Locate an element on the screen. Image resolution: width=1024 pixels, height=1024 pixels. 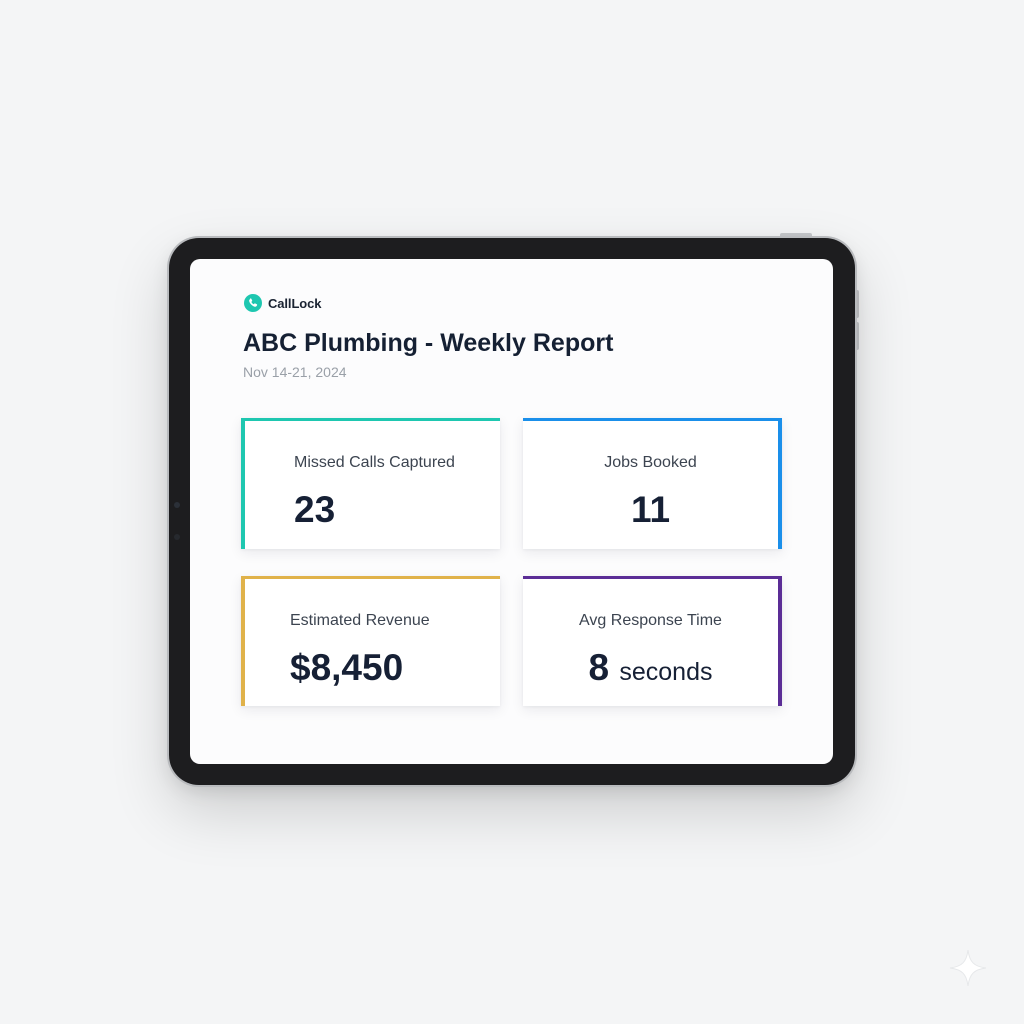
volume-down-button is located at coordinates (857, 336).